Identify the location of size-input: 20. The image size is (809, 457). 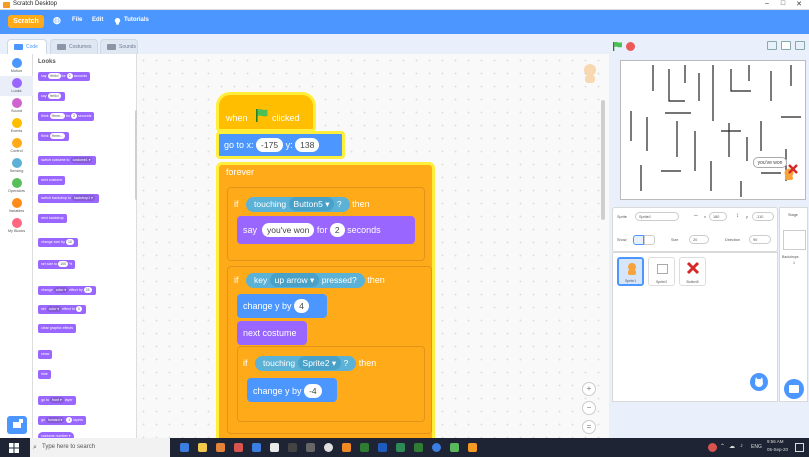
(699, 239).